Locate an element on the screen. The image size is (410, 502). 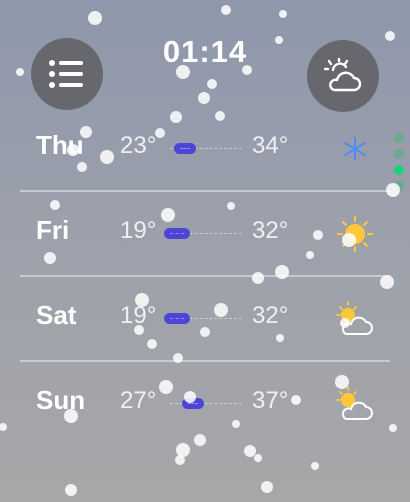
forecast-row-fri: Fri 19° 32° is located at coordinates (205, 235).